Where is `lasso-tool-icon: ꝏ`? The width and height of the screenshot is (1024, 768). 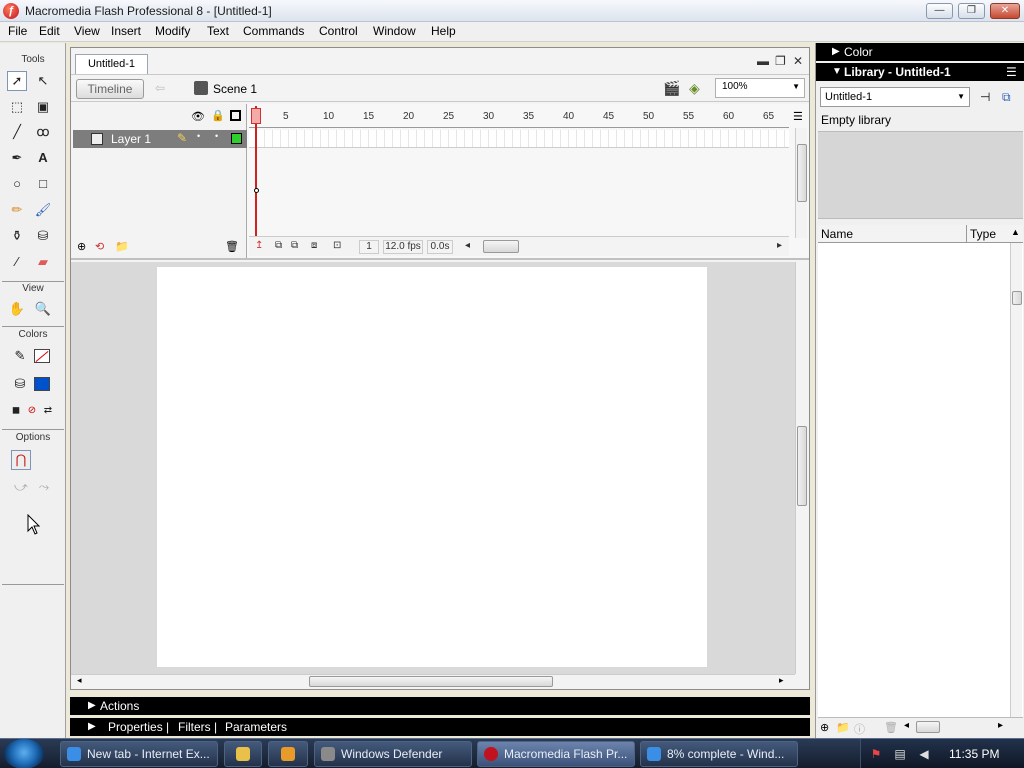 lasso-tool-icon: ꝏ is located at coordinates (43, 132).